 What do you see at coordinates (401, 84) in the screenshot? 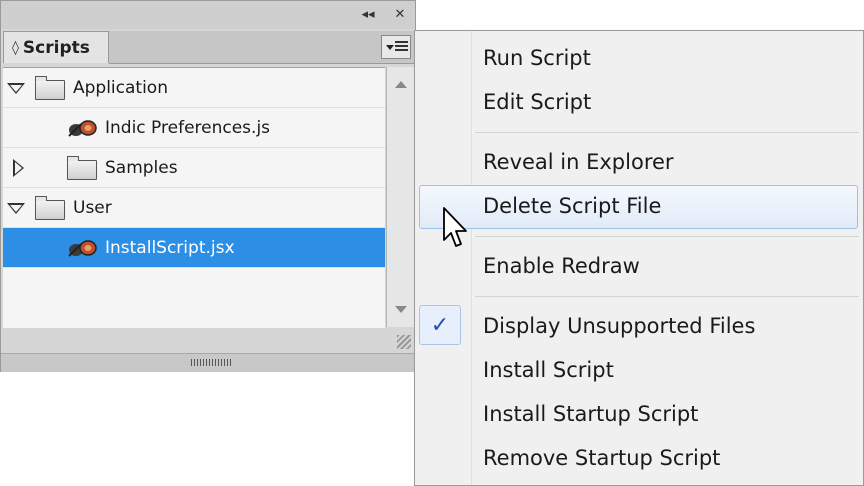
I see `scroll-up-arrow-icon` at bounding box center [401, 84].